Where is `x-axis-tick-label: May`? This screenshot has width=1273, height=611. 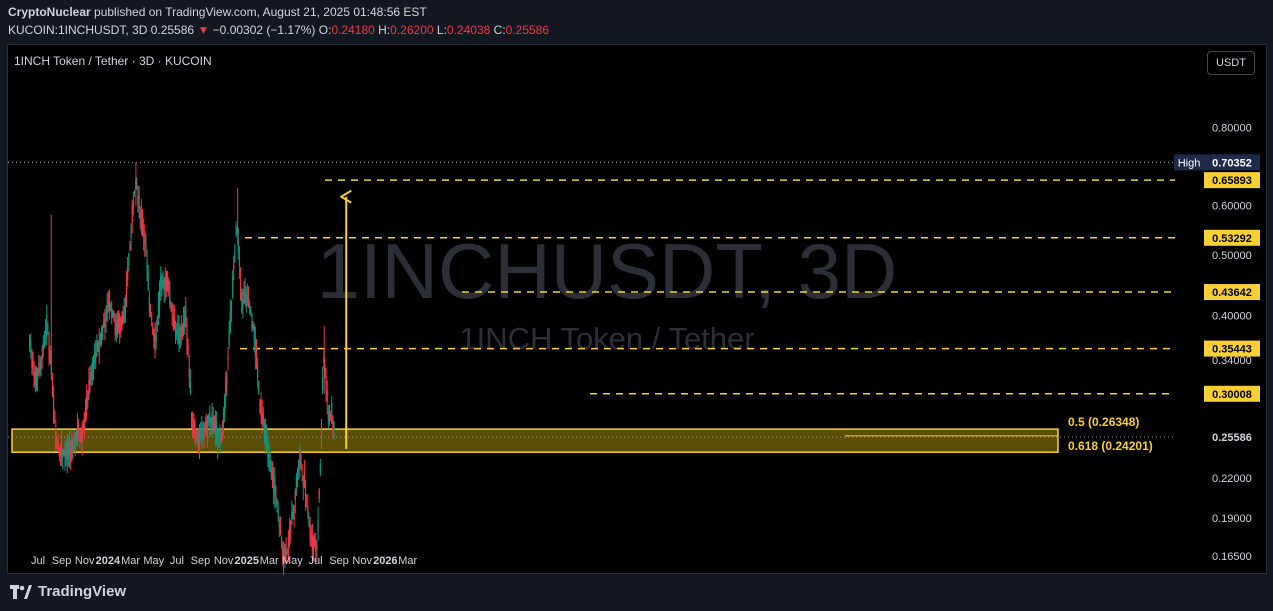 x-axis-tick-label: May is located at coordinates (153, 561).